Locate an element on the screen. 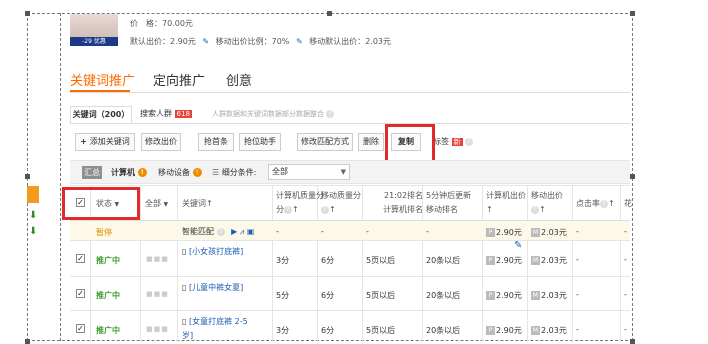 The image size is (708, 344). plus-icon: + is located at coordinates (85, 141).